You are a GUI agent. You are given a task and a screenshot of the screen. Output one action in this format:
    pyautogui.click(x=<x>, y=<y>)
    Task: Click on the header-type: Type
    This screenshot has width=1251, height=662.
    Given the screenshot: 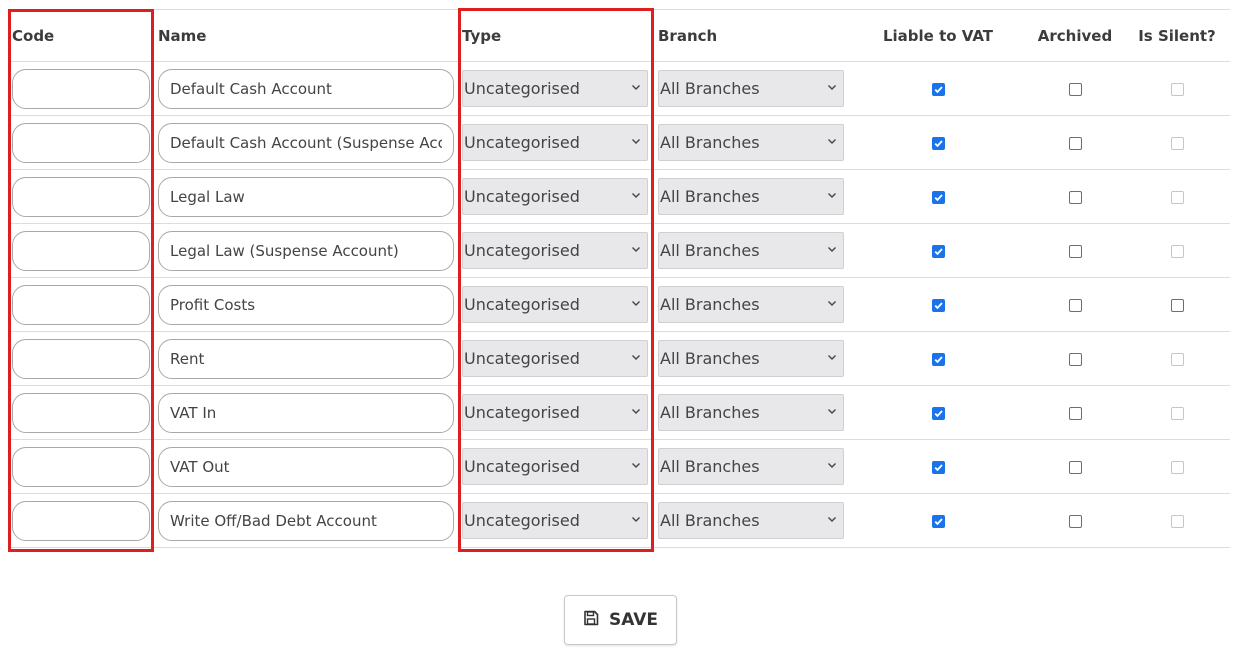 What is the action you would take?
    pyautogui.click(x=482, y=35)
    